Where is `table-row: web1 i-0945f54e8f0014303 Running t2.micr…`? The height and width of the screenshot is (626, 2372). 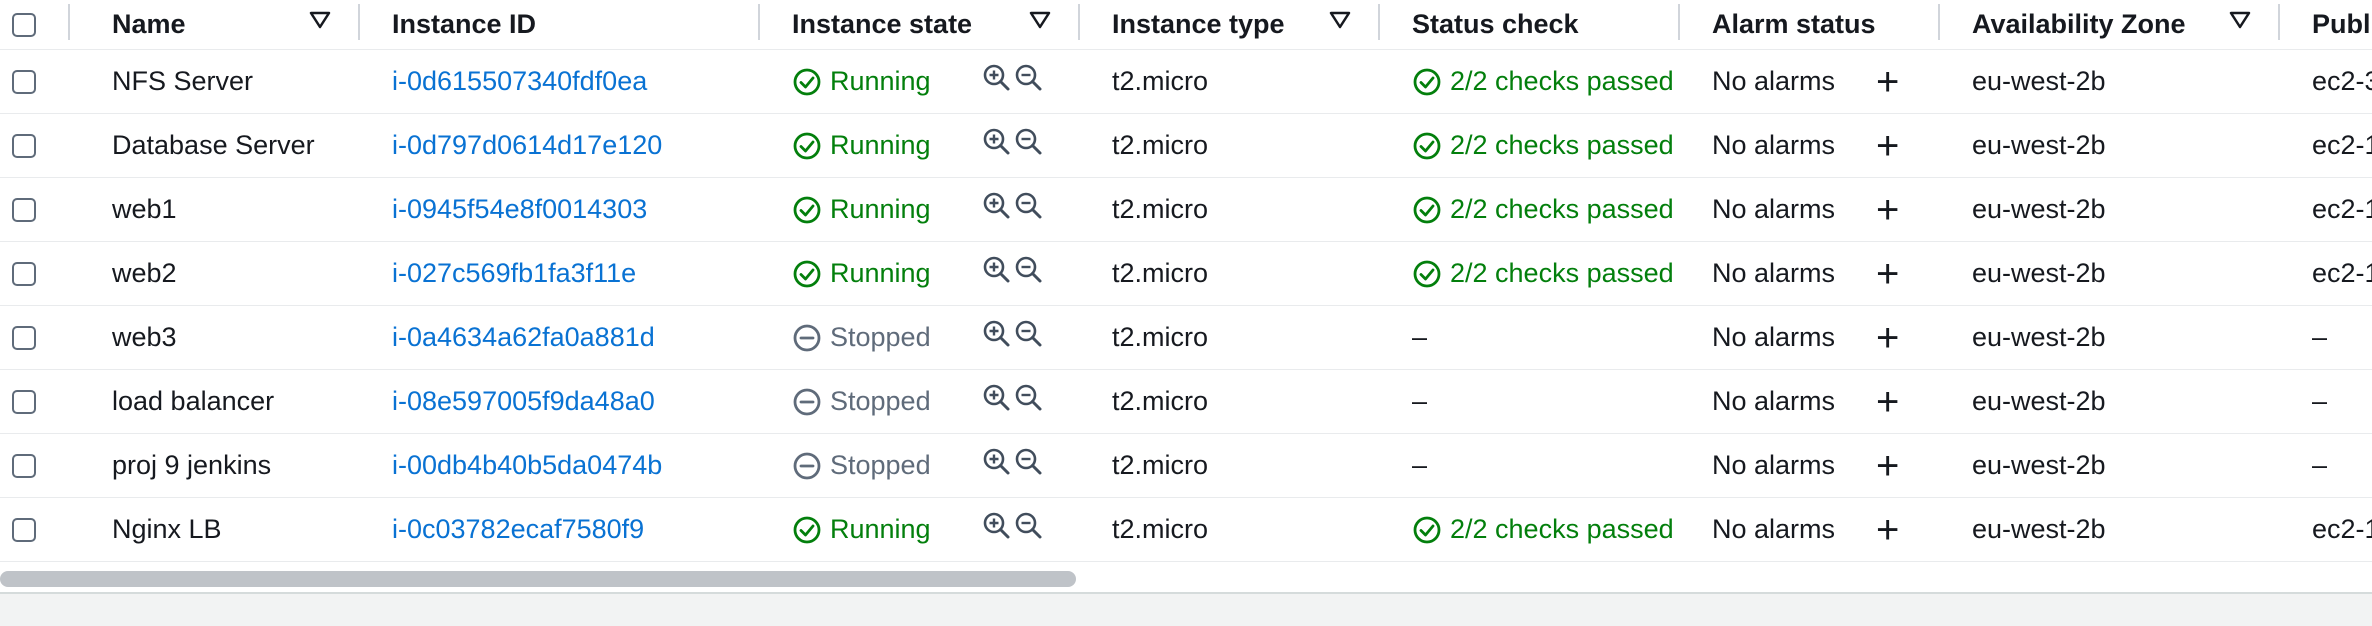 table-row: web1 i-0945f54e8f0014303 Running t2.micr… is located at coordinates (1186, 210).